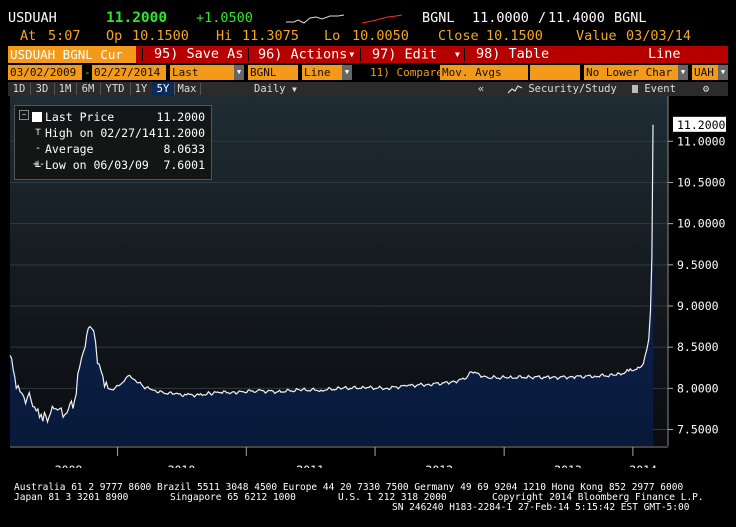  I want to click on value-date-label: Value, so click(596, 36).